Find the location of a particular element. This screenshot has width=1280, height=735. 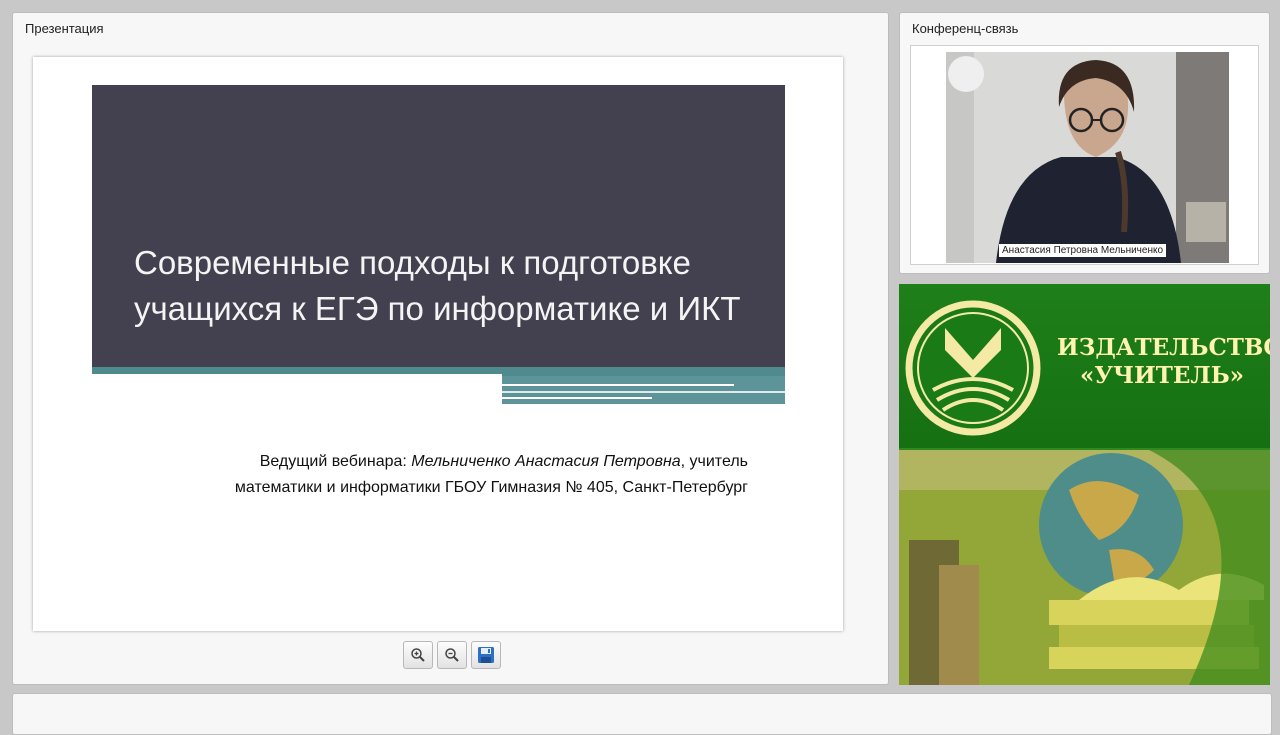

zoom-in-button is located at coordinates (418, 655).